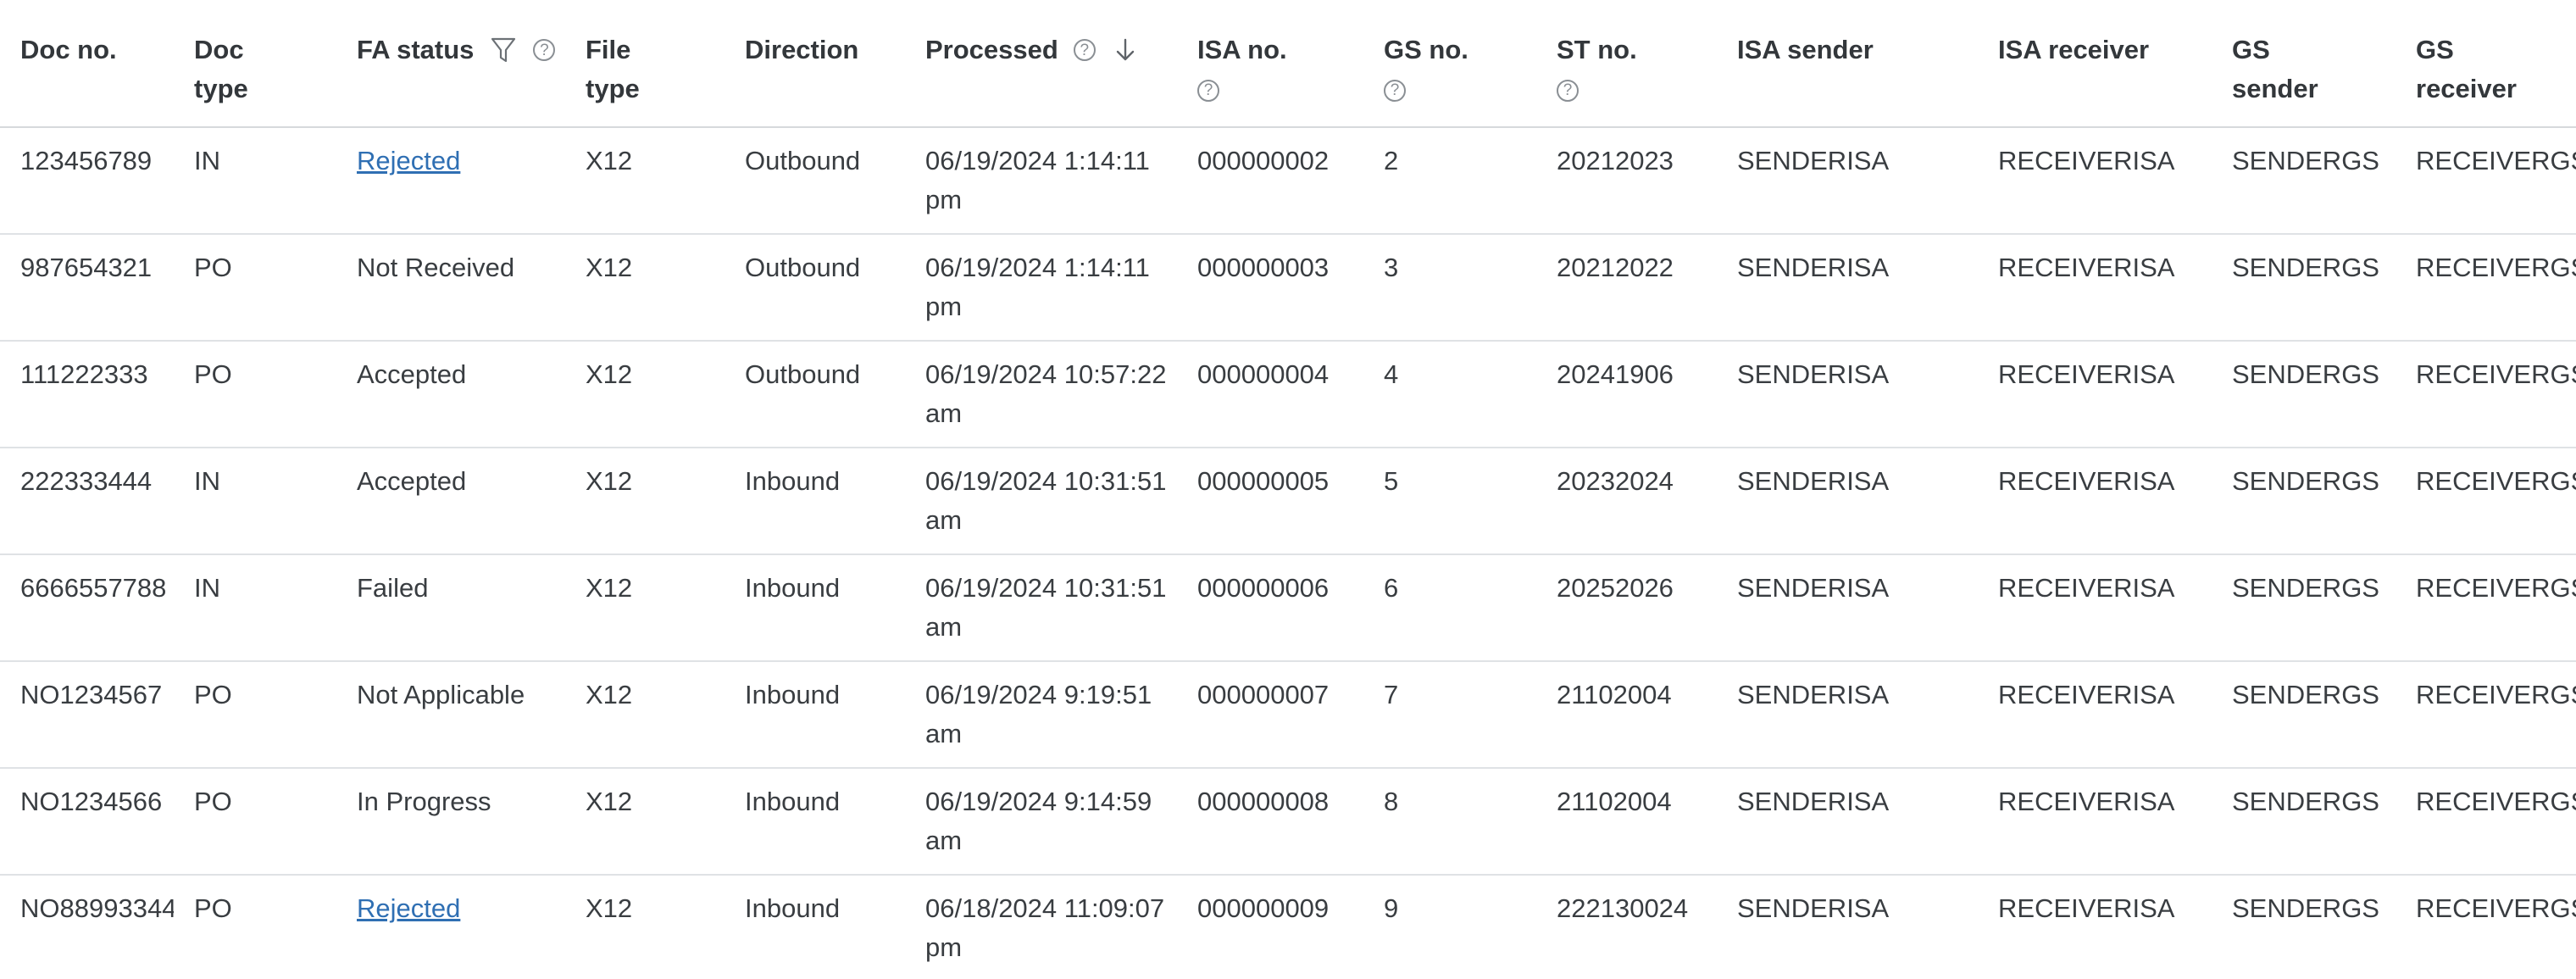  What do you see at coordinates (1626, 181) in the screenshot?
I see `cell-st-no: 20212023` at bounding box center [1626, 181].